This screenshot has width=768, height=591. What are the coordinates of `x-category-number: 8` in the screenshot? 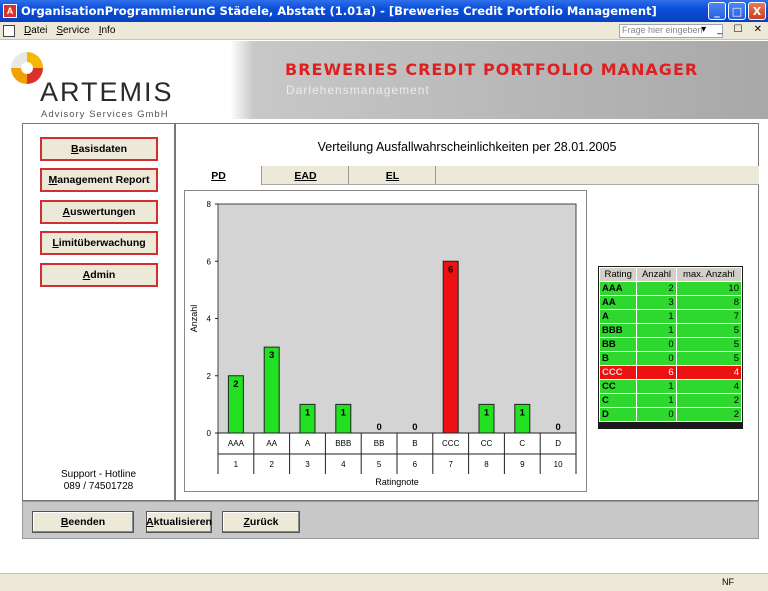 It's located at (486, 464).